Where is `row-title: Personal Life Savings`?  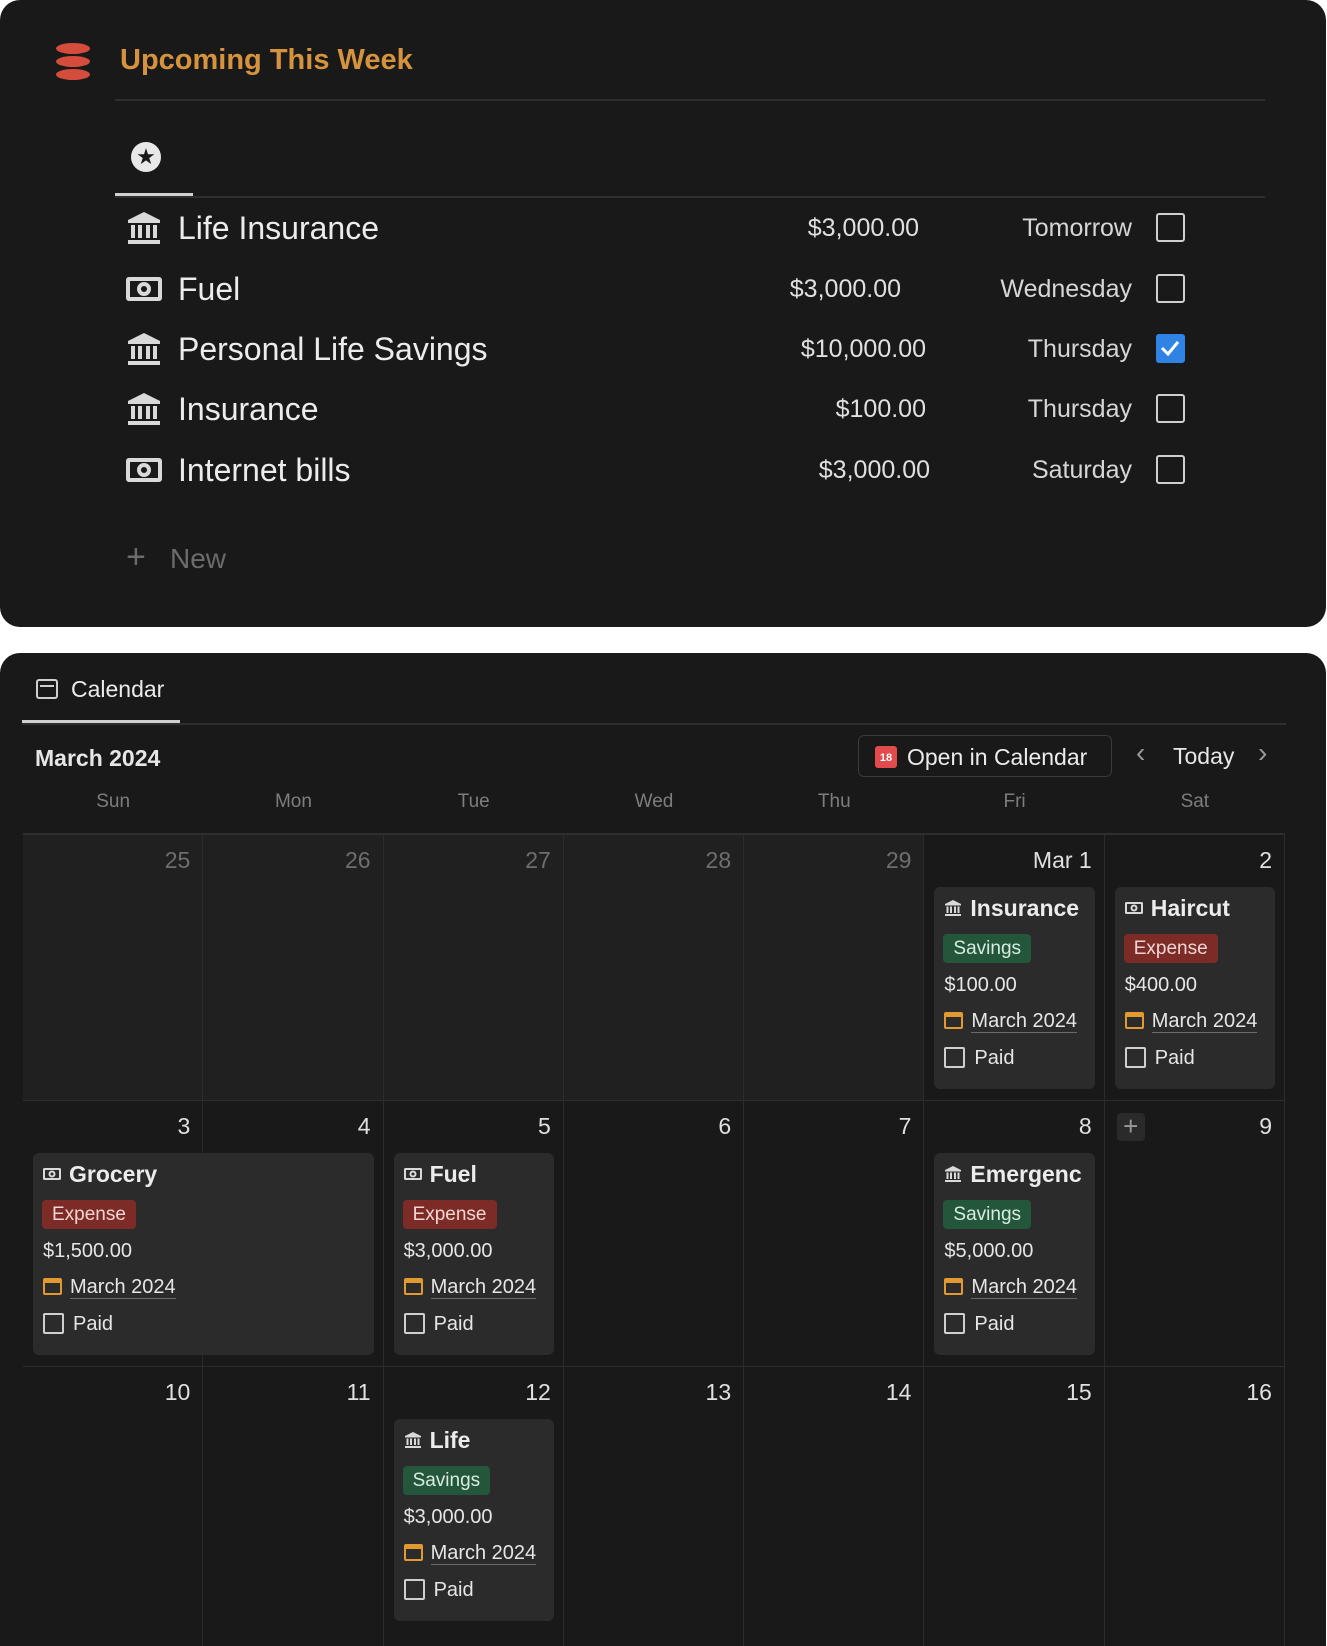
row-title: Personal Life Savings is located at coordinates (333, 349).